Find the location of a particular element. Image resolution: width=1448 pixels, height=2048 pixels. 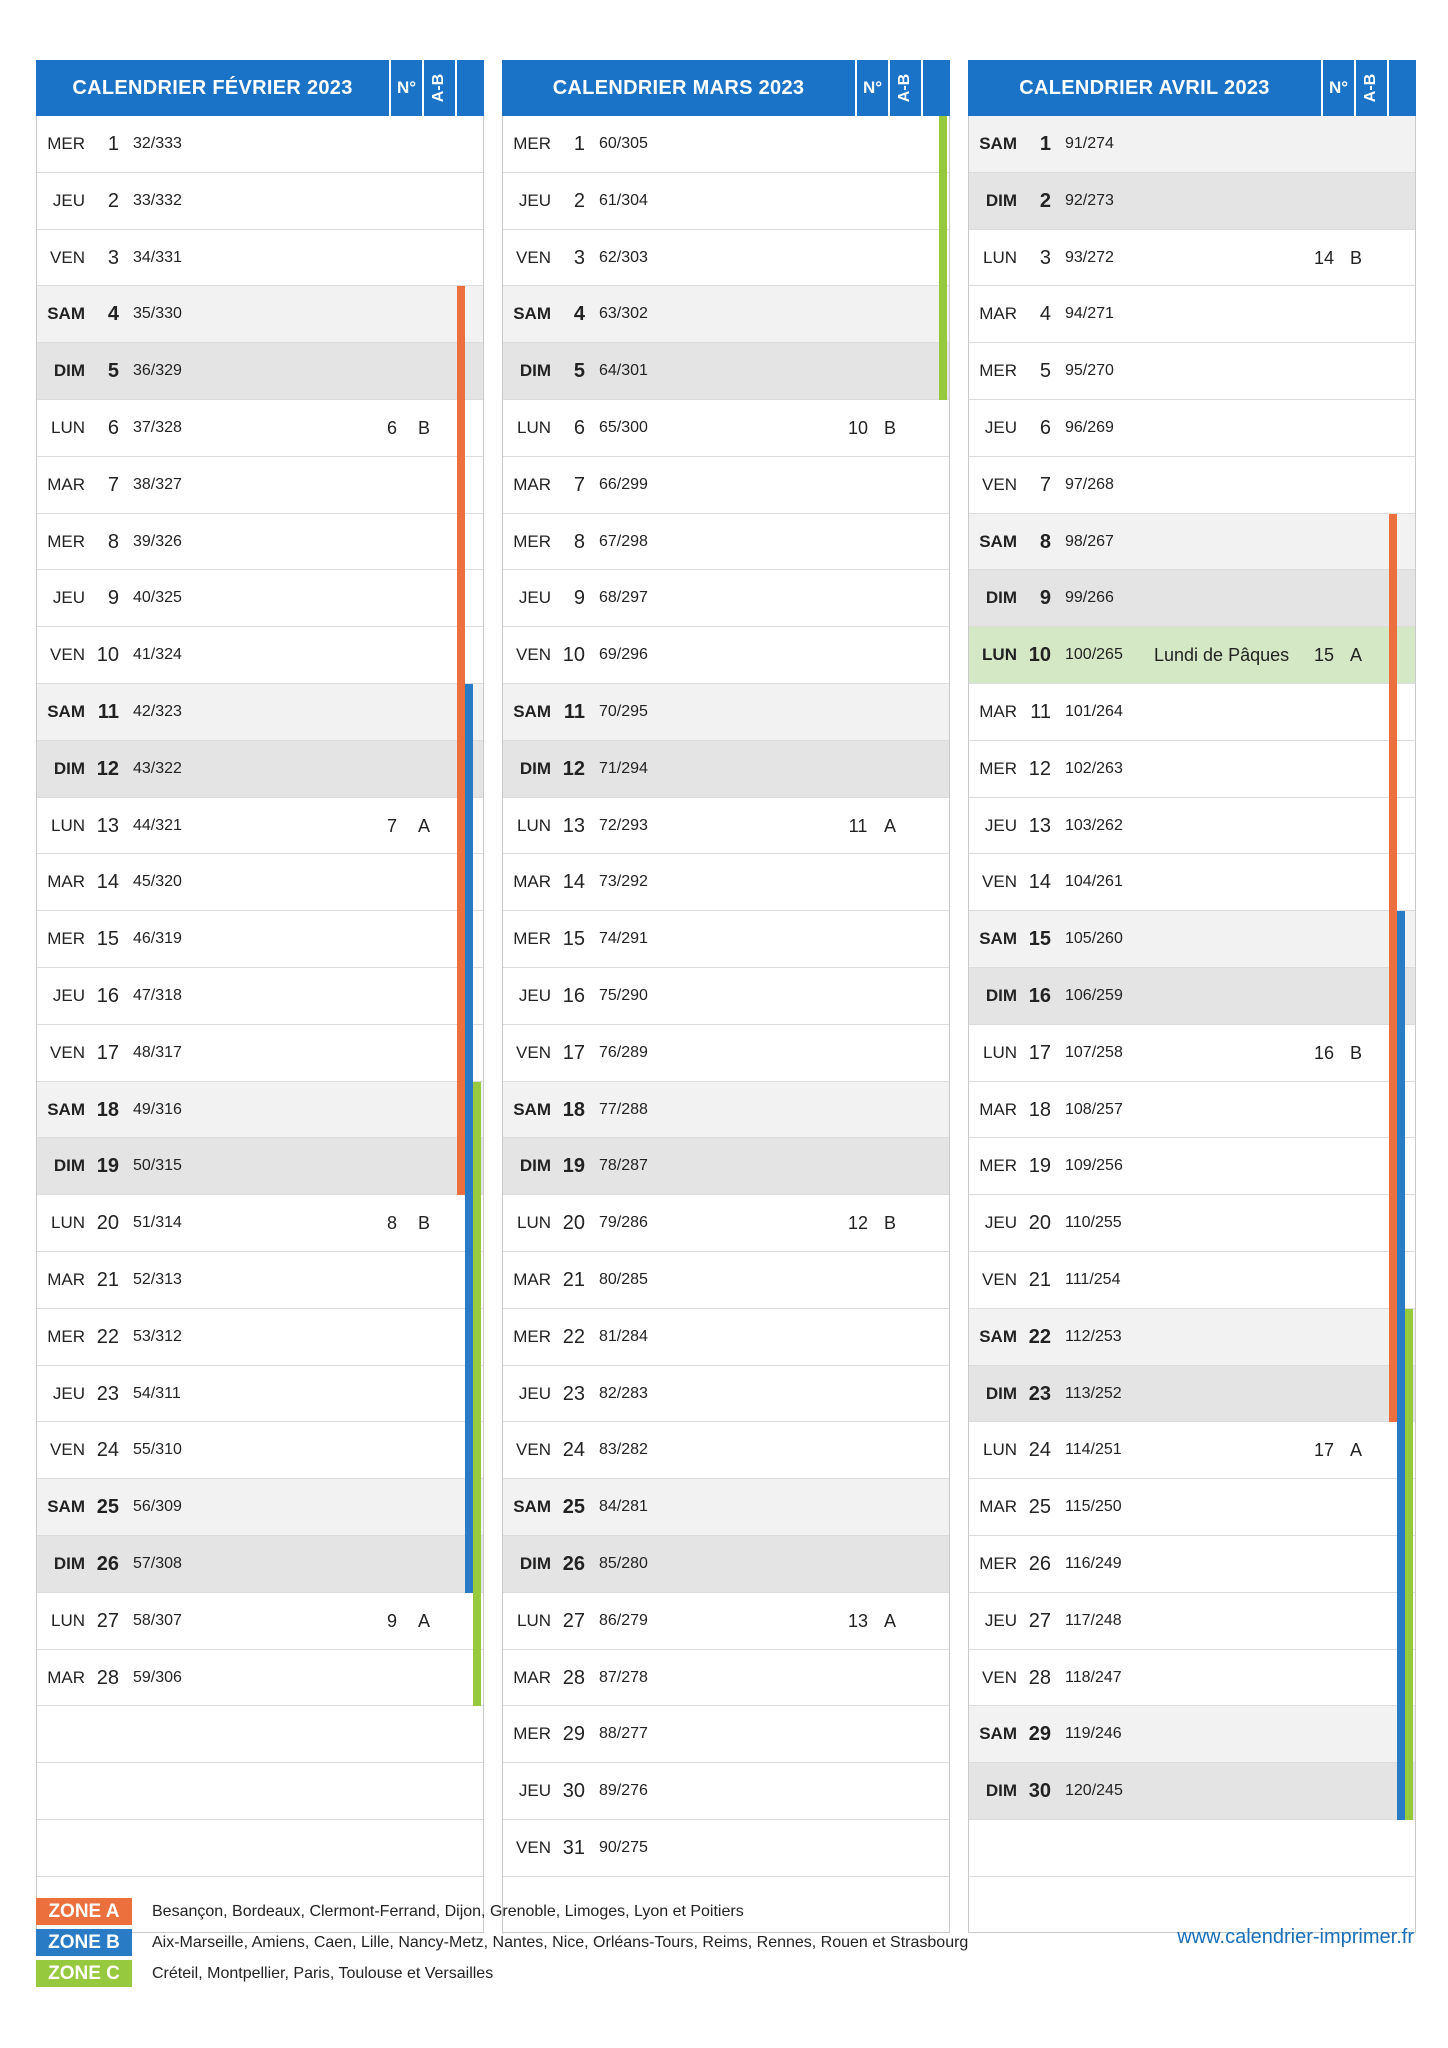

day-row: MAR 4 94/271 is located at coordinates (1192, 315).